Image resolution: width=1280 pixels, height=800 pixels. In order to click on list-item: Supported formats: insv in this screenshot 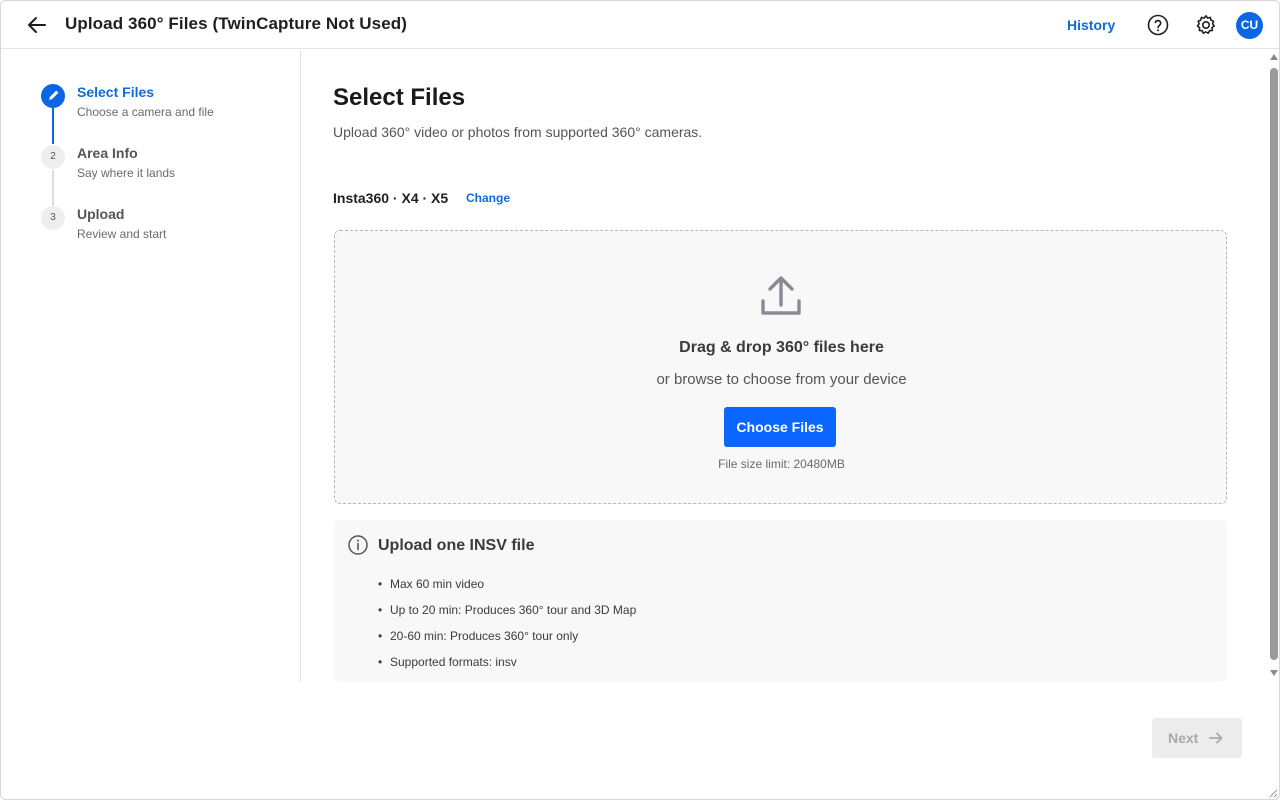, I will do `click(507, 667)`.